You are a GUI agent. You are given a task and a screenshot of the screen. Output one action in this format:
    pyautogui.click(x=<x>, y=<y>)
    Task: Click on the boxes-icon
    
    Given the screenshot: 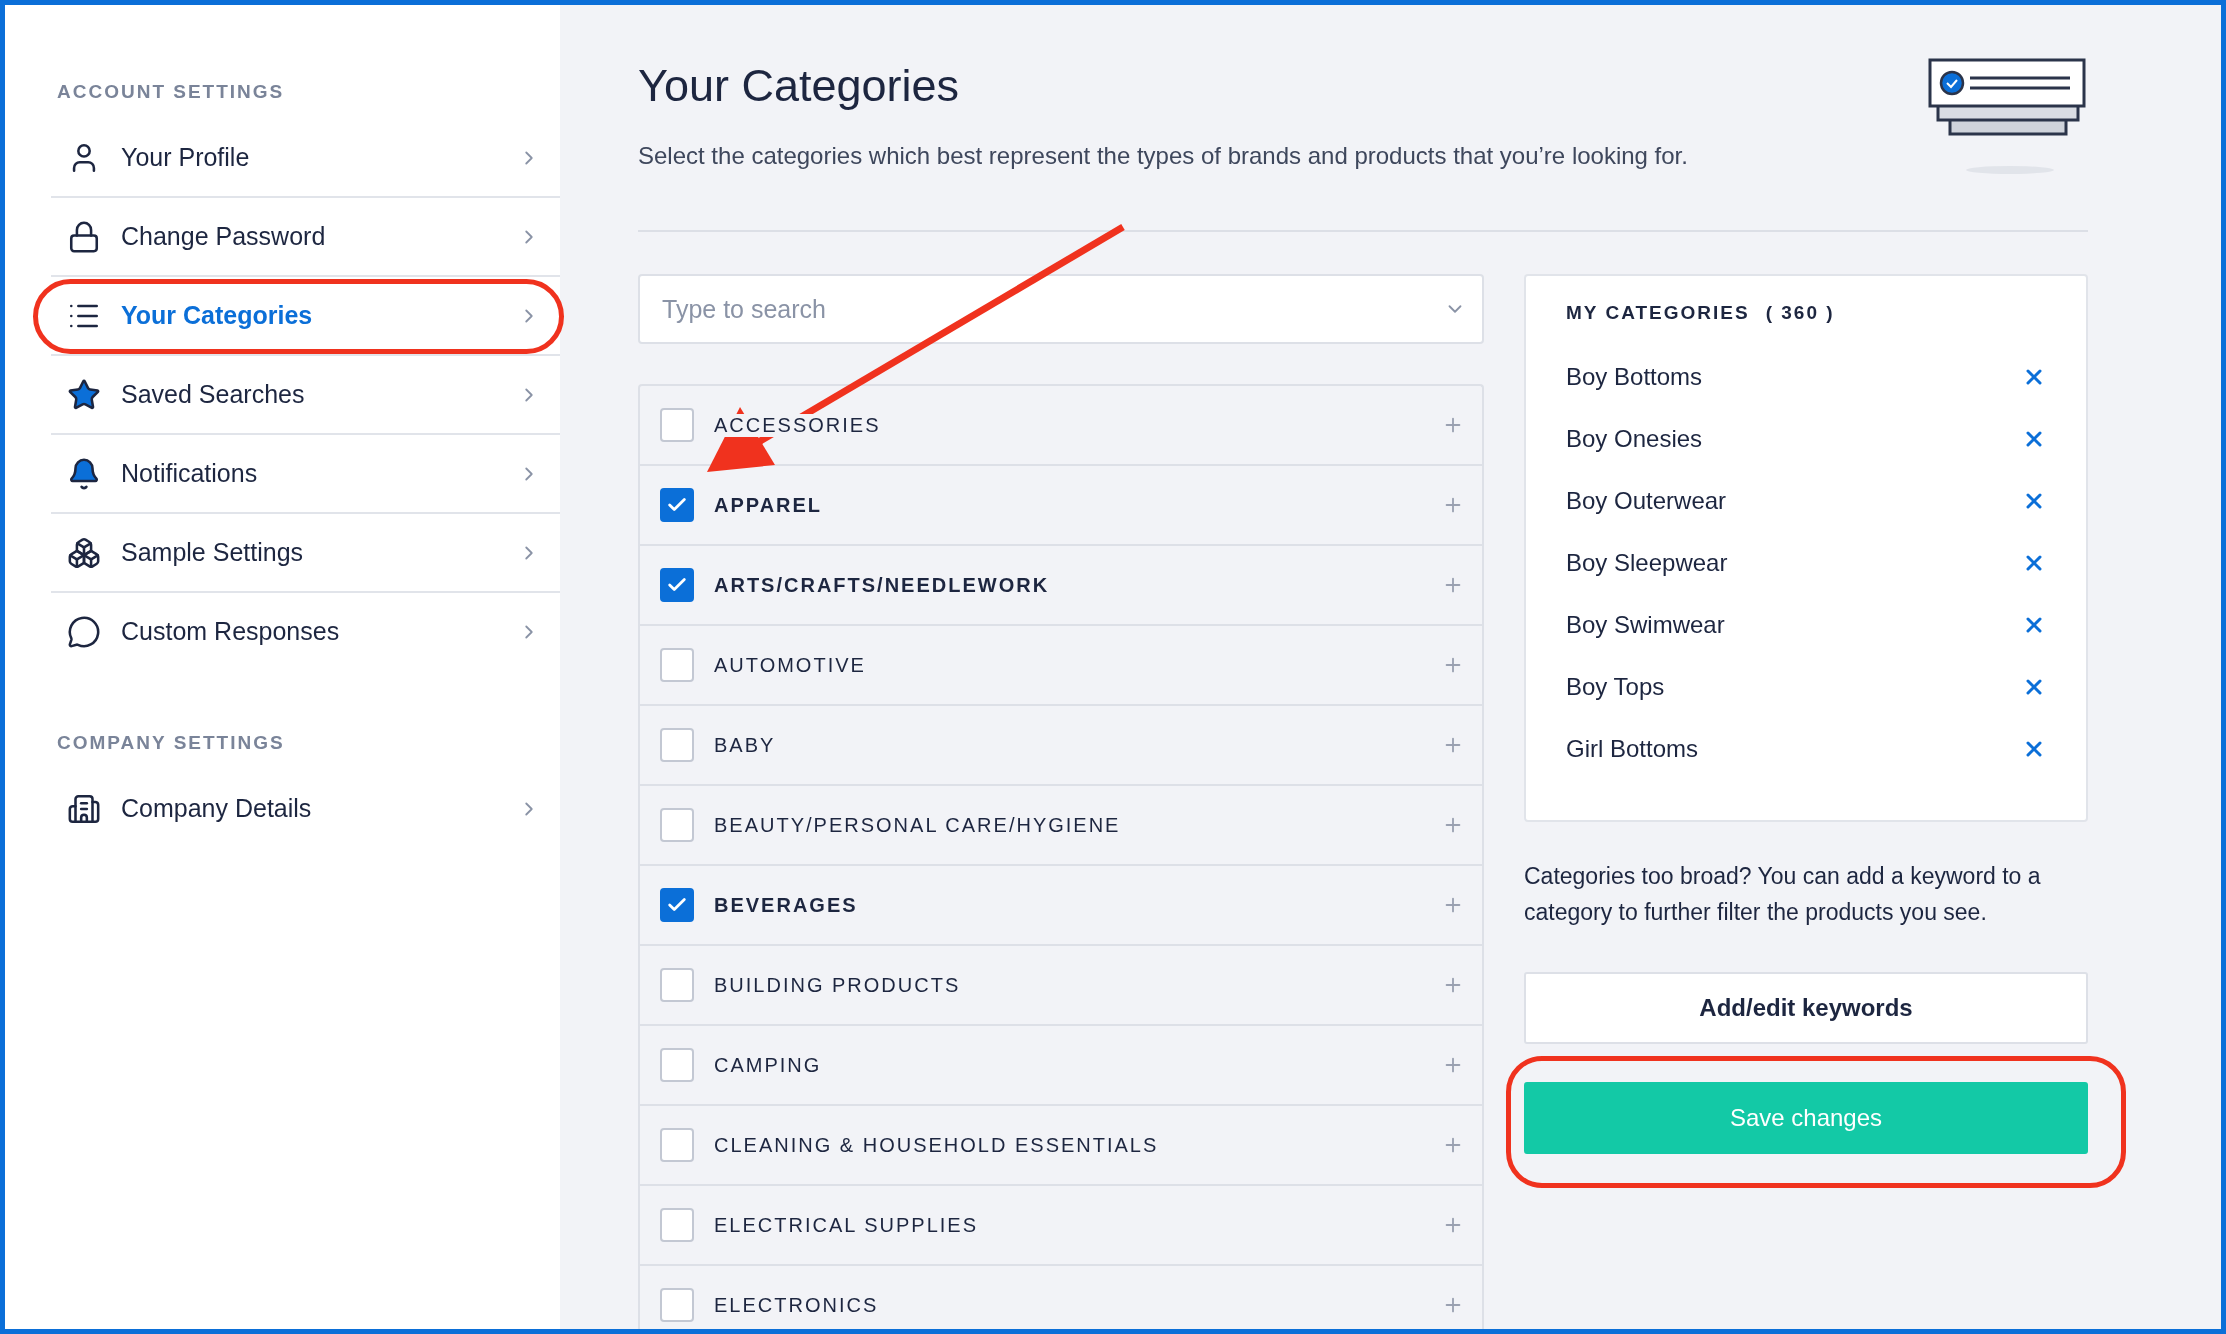 What is the action you would take?
    pyautogui.click(x=84, y=552)
    